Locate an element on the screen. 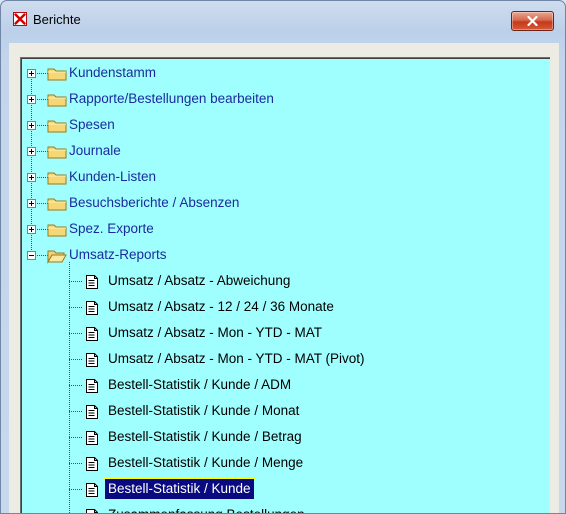 The width and height of the screenshot is (566, 514). tree-folder-label: Journale is located at coordinates (95, 150).